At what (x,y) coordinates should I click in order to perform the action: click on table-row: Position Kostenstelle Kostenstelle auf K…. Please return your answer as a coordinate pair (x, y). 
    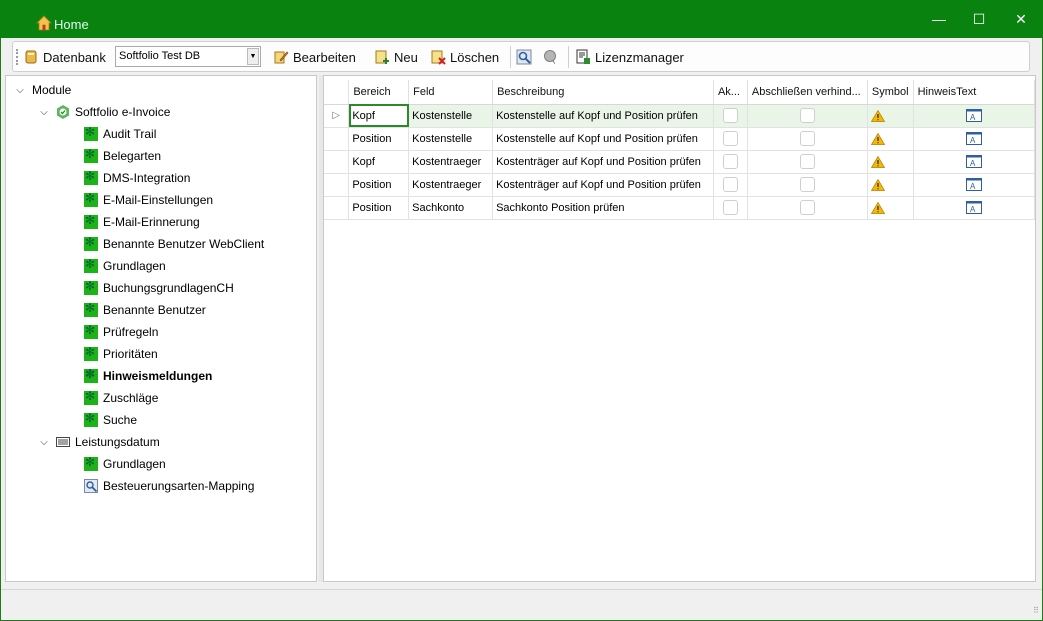
    Looking at the image, I should click on (680, 139).